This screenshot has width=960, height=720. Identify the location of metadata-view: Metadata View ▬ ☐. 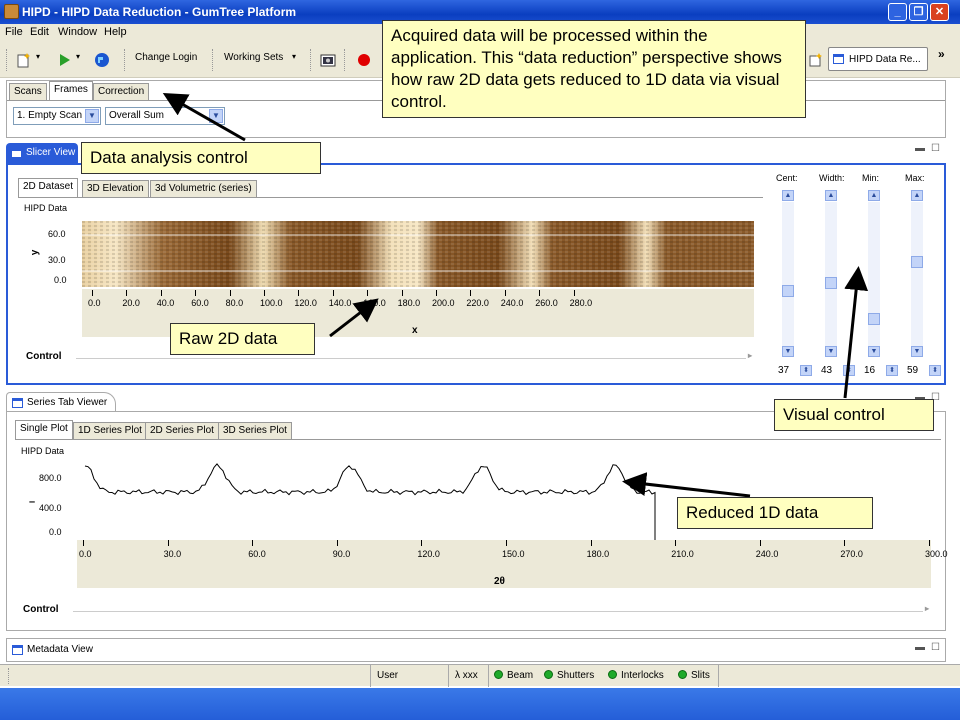
(476, 650).